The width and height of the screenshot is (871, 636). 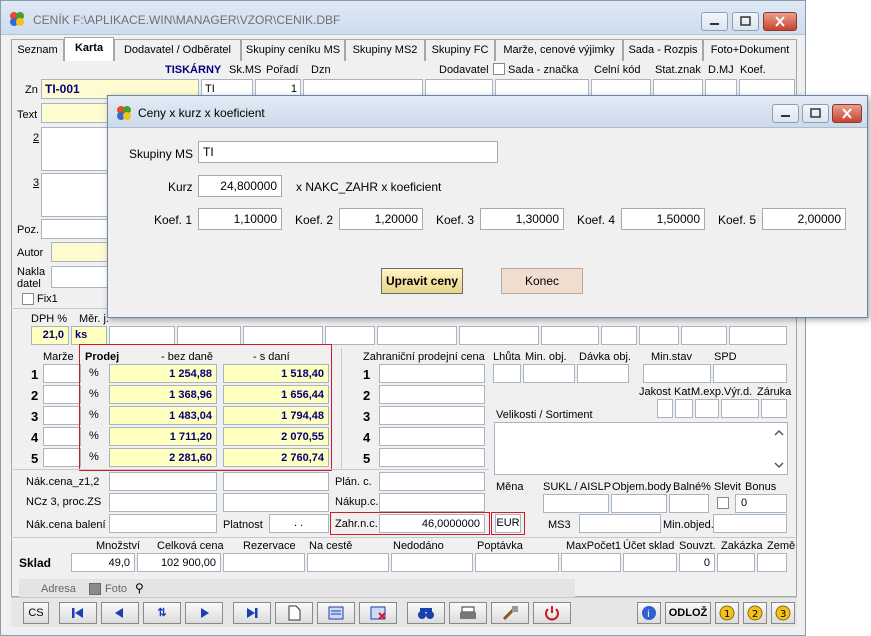 I want to click on level-1-icon: 1, so click(x=727, y=613).